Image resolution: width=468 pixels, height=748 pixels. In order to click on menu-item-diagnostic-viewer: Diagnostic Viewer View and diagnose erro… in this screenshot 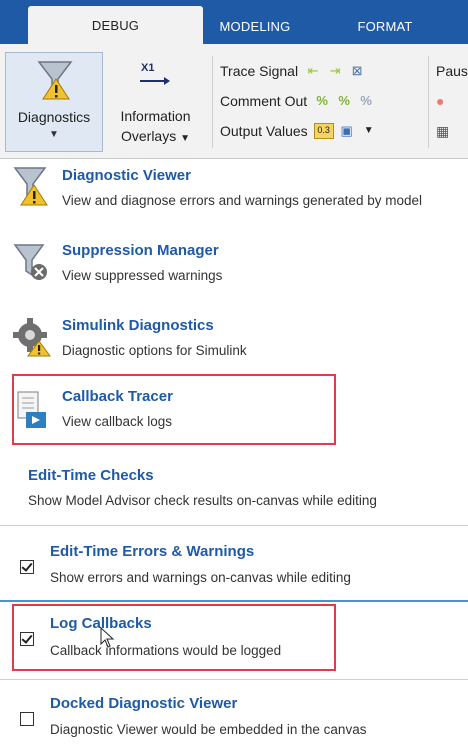, I will do `click(234, 194)`.